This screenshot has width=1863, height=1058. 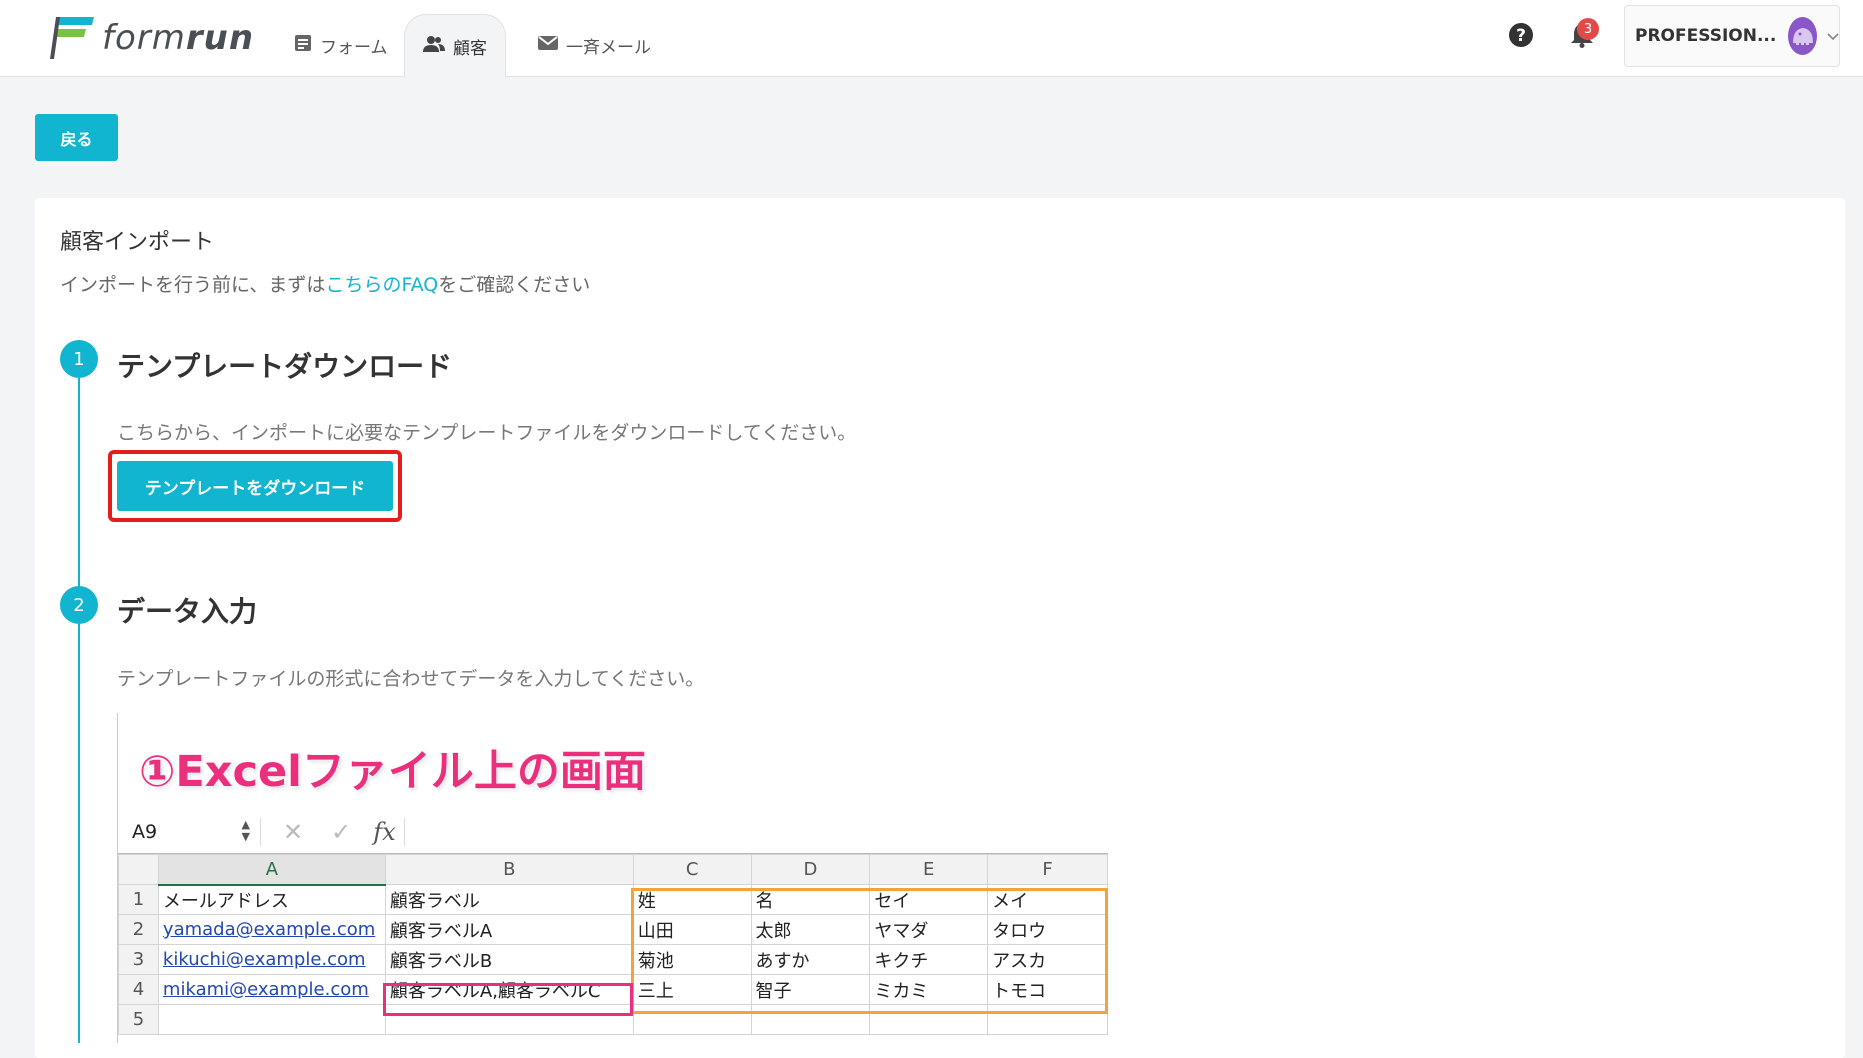 What do you see at coordinates (137, 242) in the screenshot?
I see `page-title: 顧客インポート` at bounding box center [137, 242].